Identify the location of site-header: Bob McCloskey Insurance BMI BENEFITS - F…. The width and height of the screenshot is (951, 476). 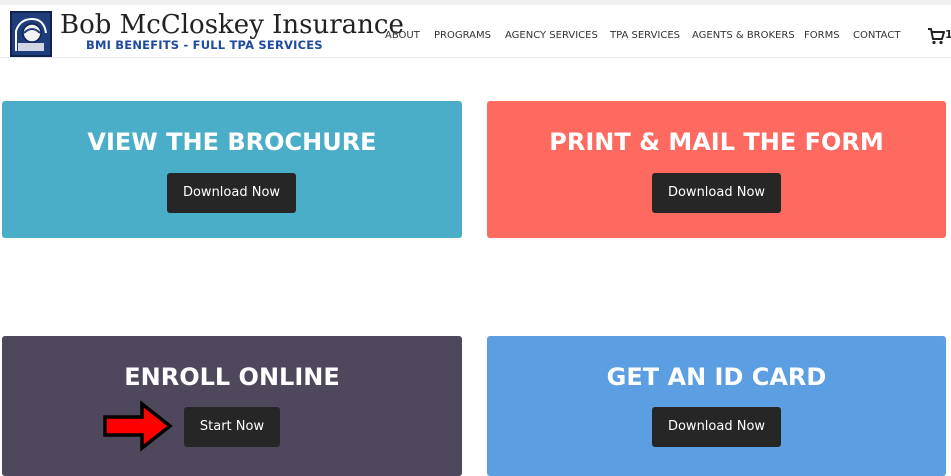
(475, 31).